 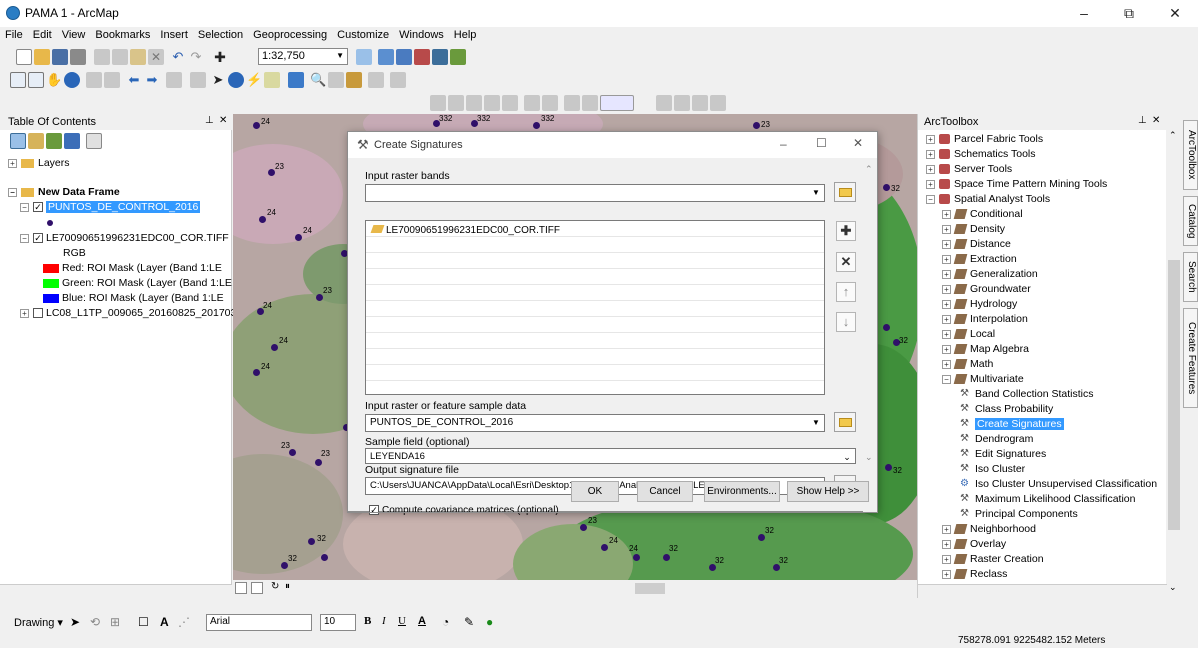 I want to click on ok-button: OK, so click(x=595, y=491).